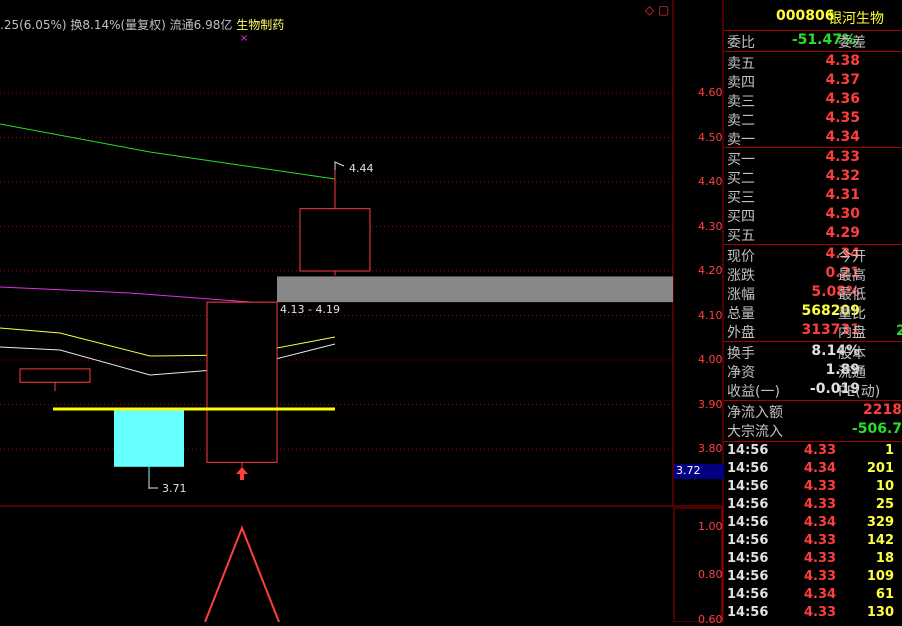 Image resolution: width=902 pixels, height=626 pixels. What do you see at coordinates (876, 429) in the screenshot?
I see `flow-value: -506.7` at bounding box center [876, 429].